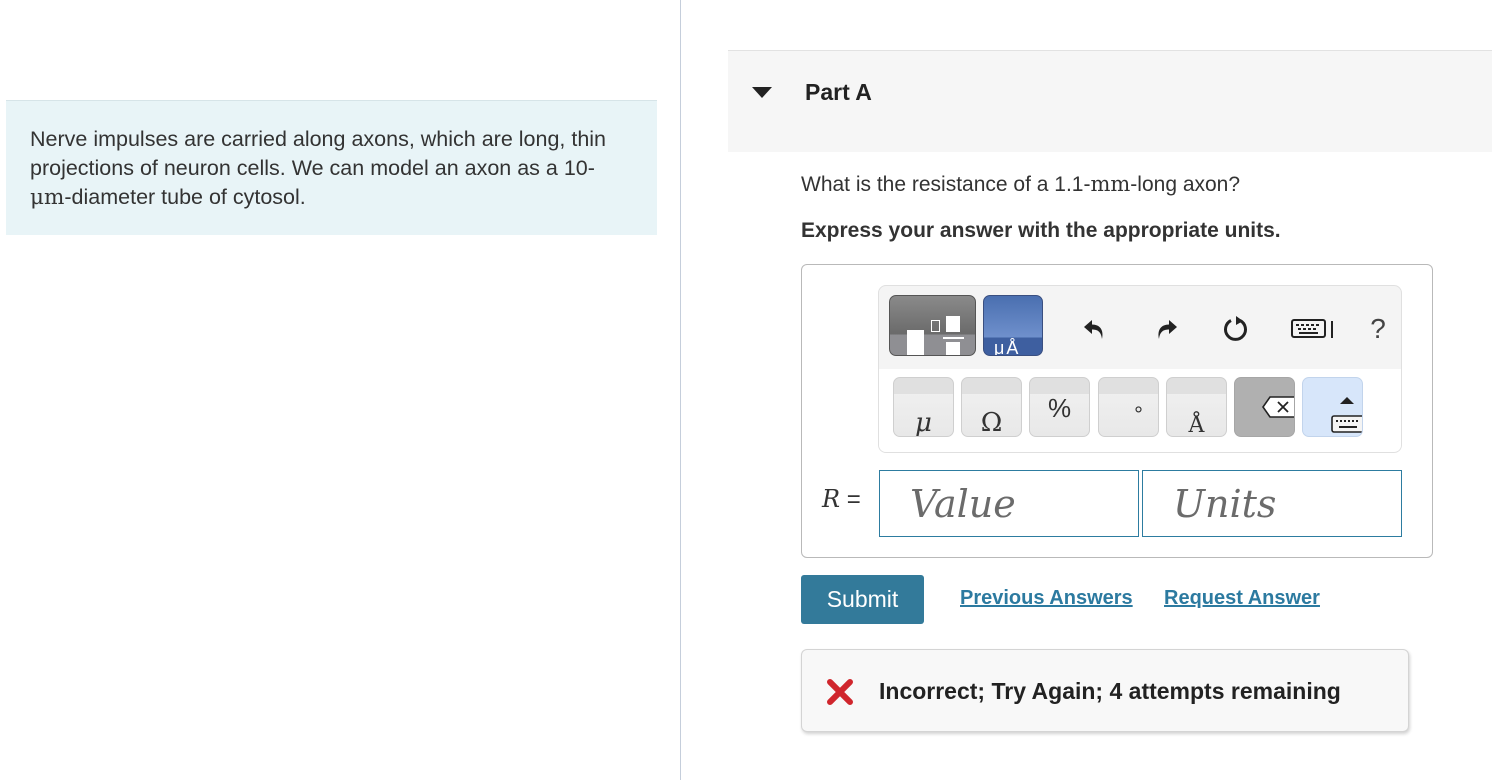 The height and width of the screenshot is (780, 1492). I want to click on incorrect-x-icon, so click(840, 692).